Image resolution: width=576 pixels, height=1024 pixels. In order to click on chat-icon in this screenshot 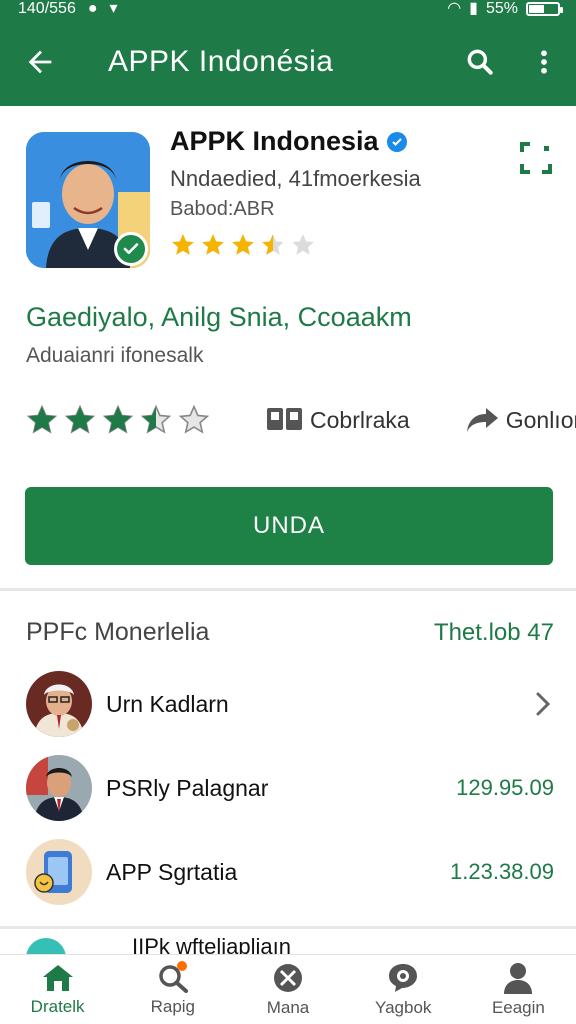, I will do `click(403, 977)`.